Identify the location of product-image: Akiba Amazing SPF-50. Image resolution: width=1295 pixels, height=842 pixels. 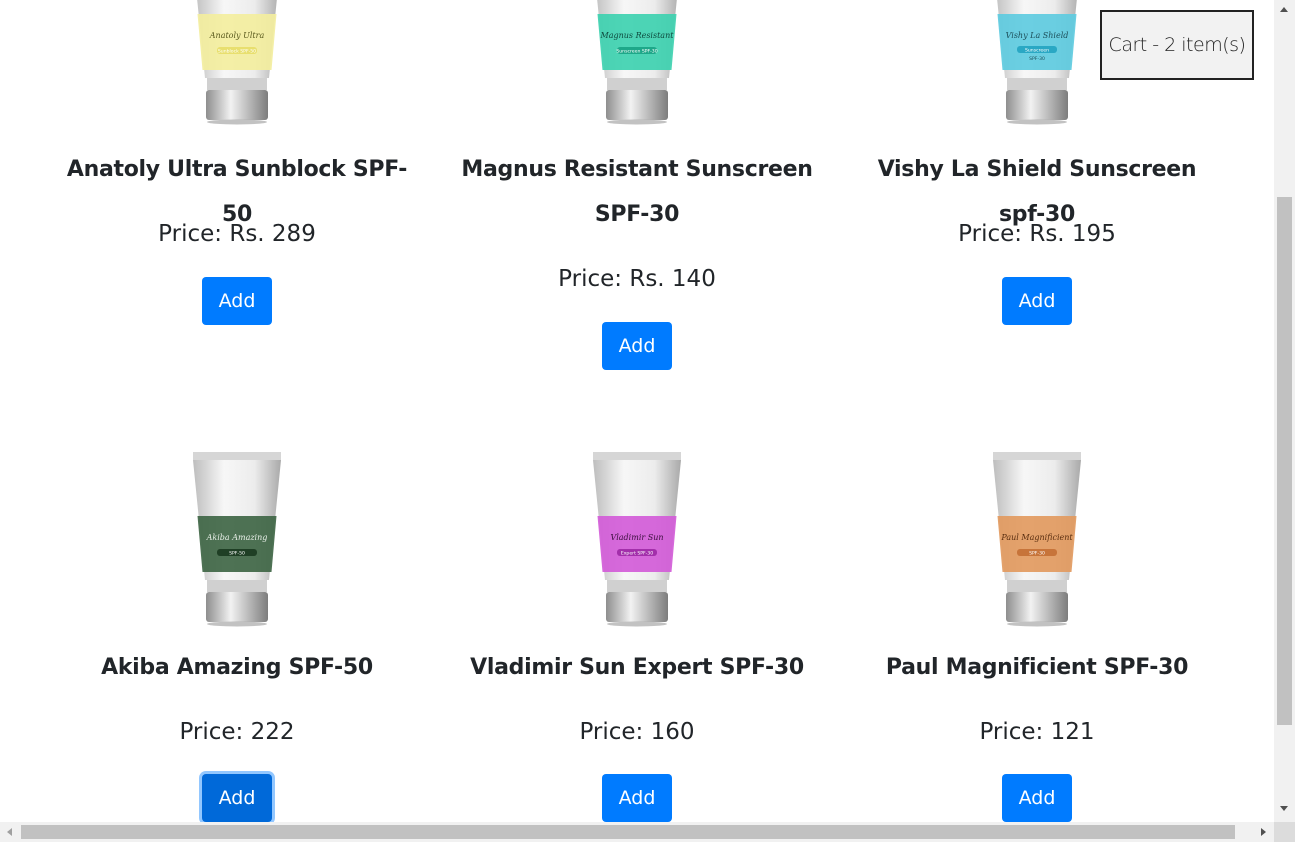
(237, 539).